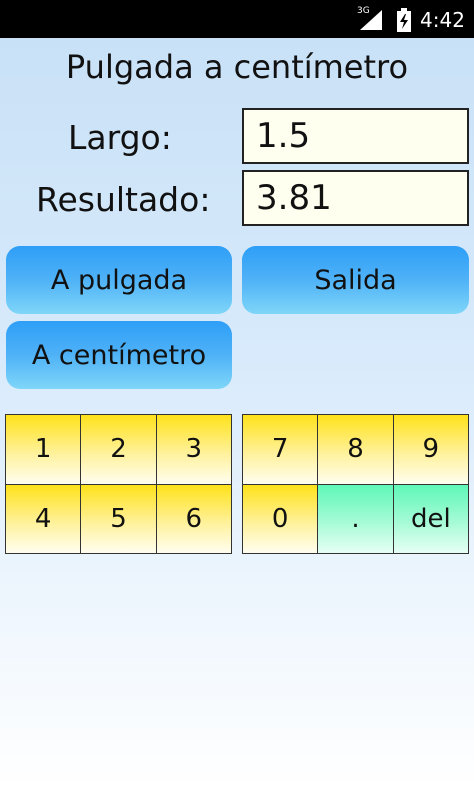  I want to click on key-8: 8, so click(356, 450).